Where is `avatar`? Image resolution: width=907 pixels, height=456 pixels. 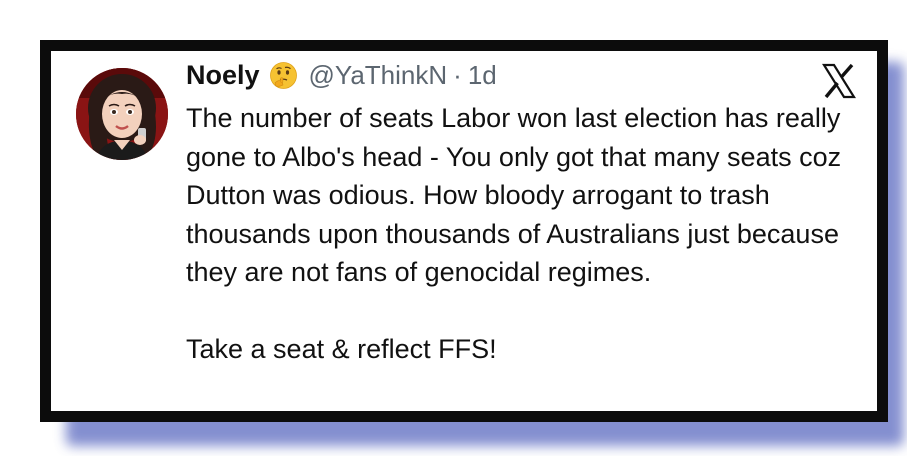
avatar is located at coordinates (122, 114).